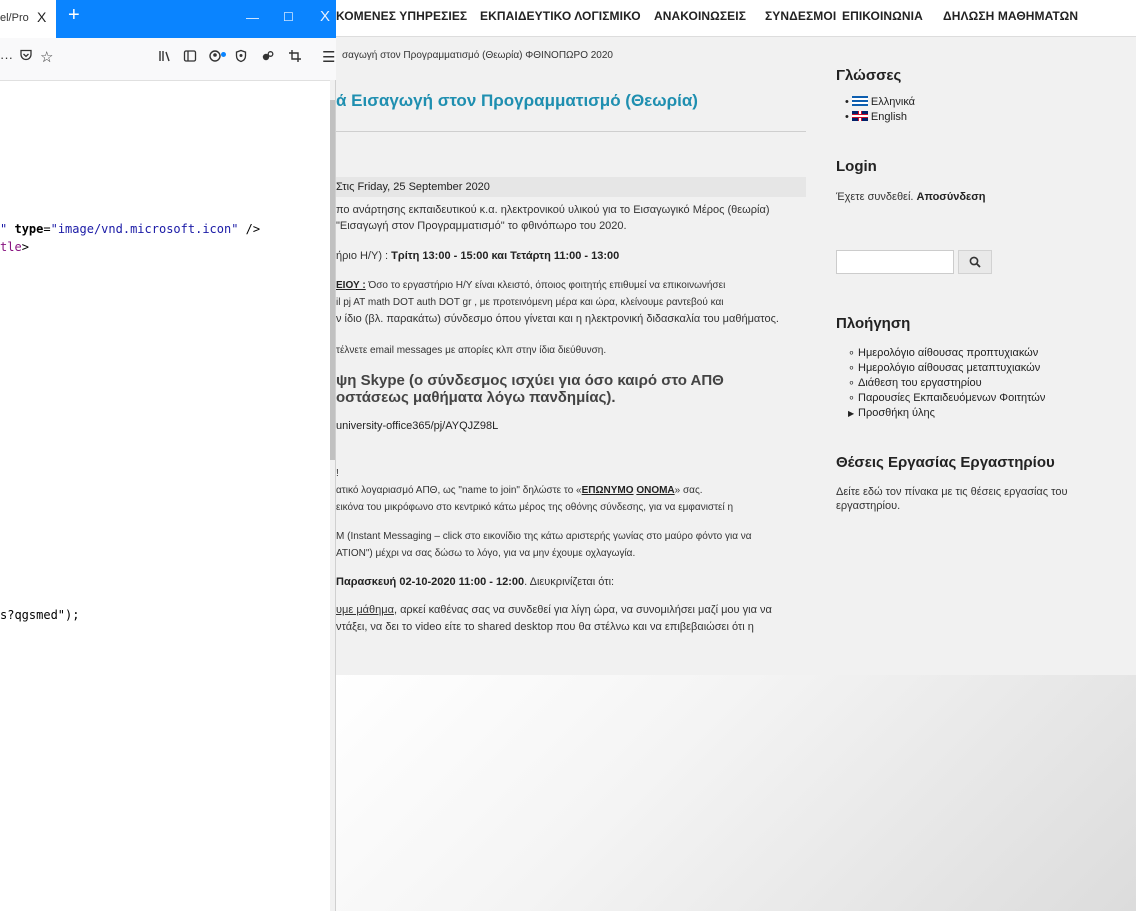 The height and width of the screenshot is (911, 1136). I want to click on nav-item-links: ΣΥΝΔΕΣΜΟΙ, so click(800, 16).